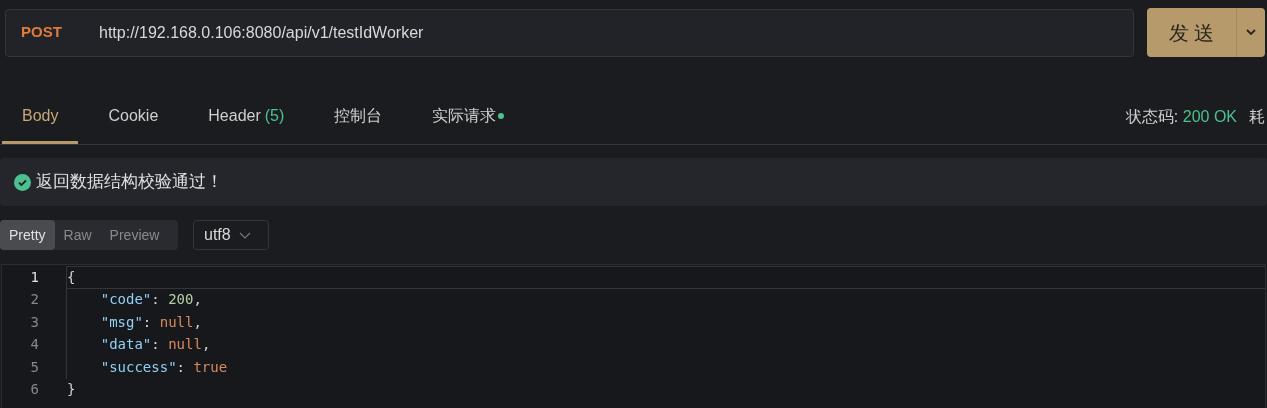 The height and width of the screenshot is (408, 1267). I want to click on url-field: POST http://192.168.0.106:8080/api/v1/testIdWorker, so click(569, 32).